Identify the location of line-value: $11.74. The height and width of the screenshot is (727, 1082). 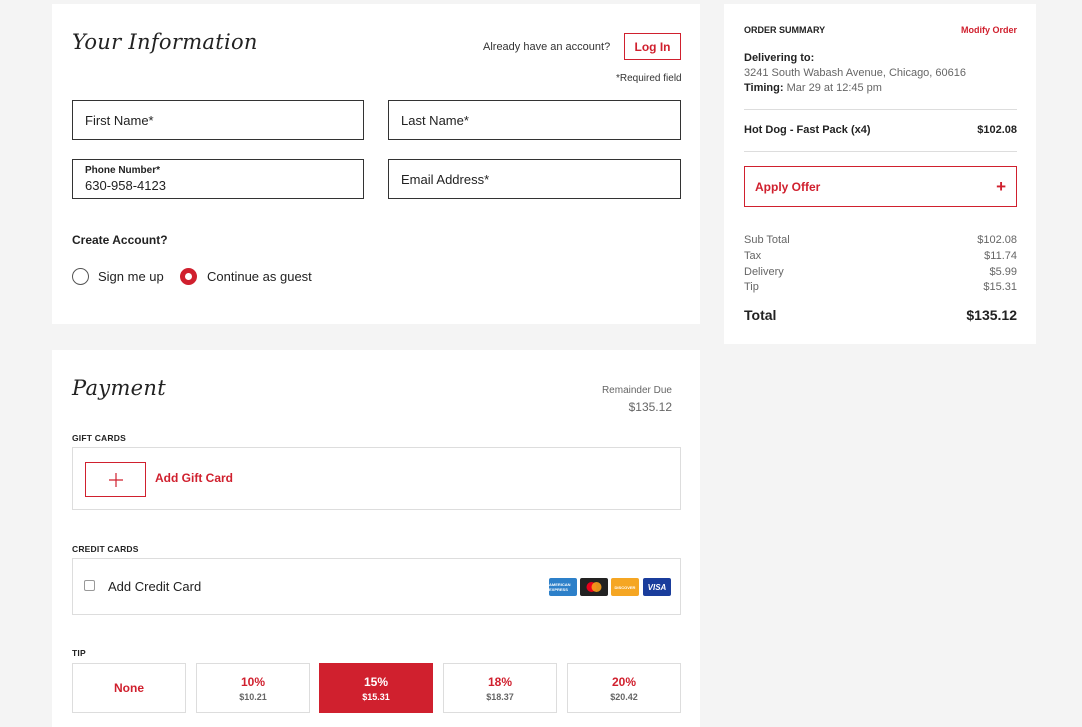
(1000, 256).